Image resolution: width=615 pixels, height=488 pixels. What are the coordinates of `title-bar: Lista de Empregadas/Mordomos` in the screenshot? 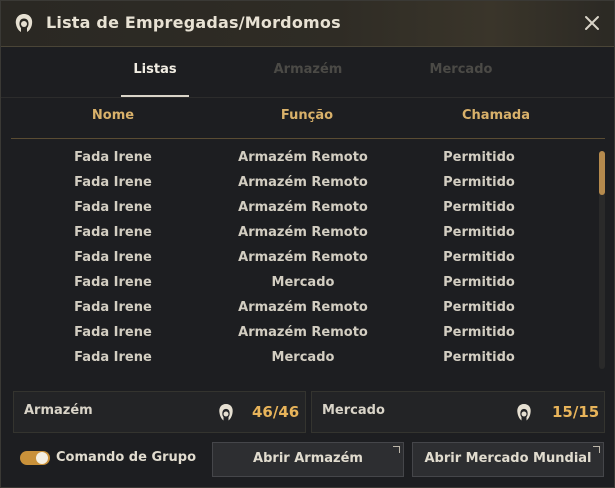 It's located at (307, 24).